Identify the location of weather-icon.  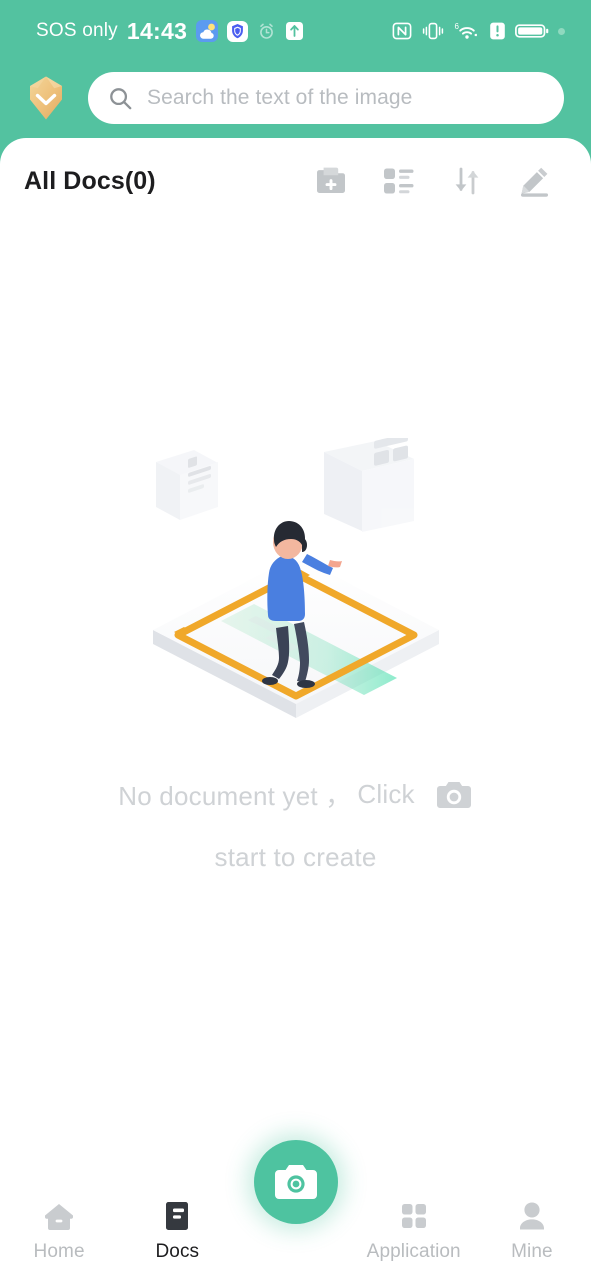
(207, 31).